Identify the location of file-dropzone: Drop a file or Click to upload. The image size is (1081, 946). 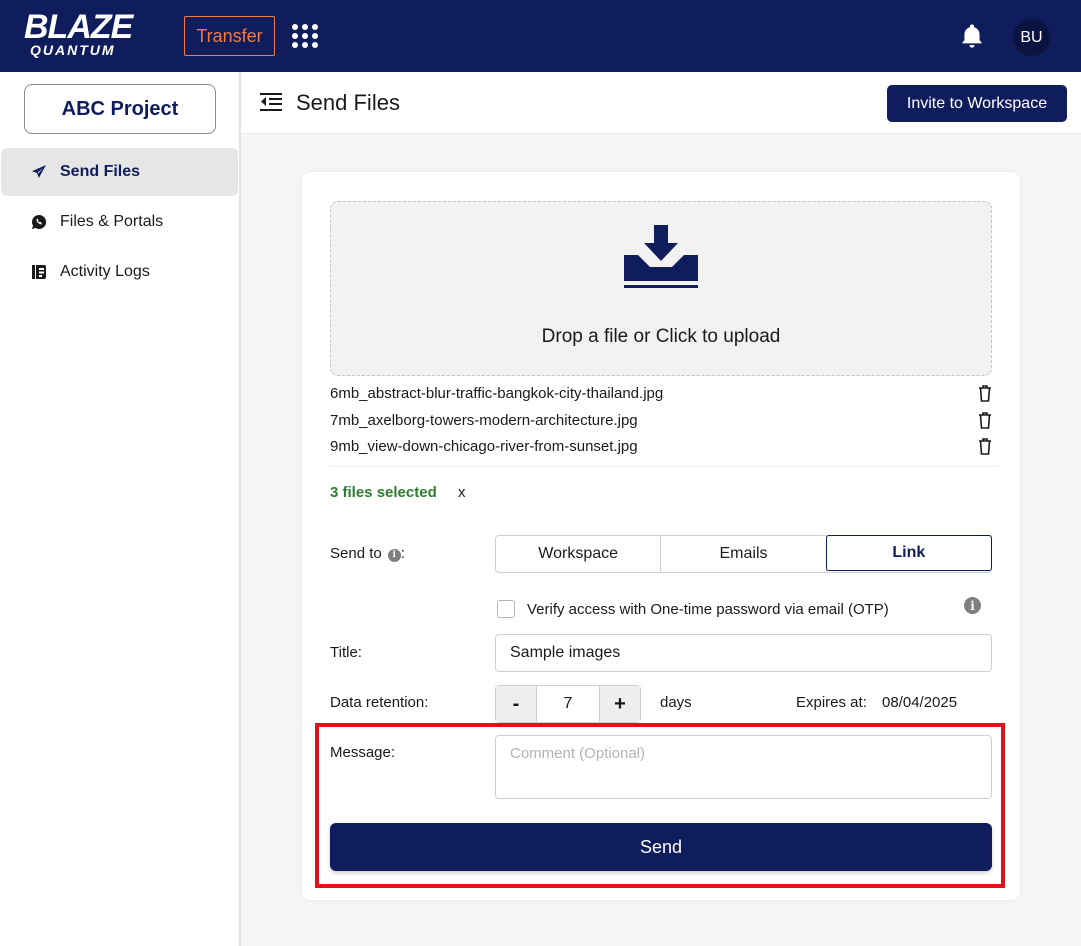
(661, 288).